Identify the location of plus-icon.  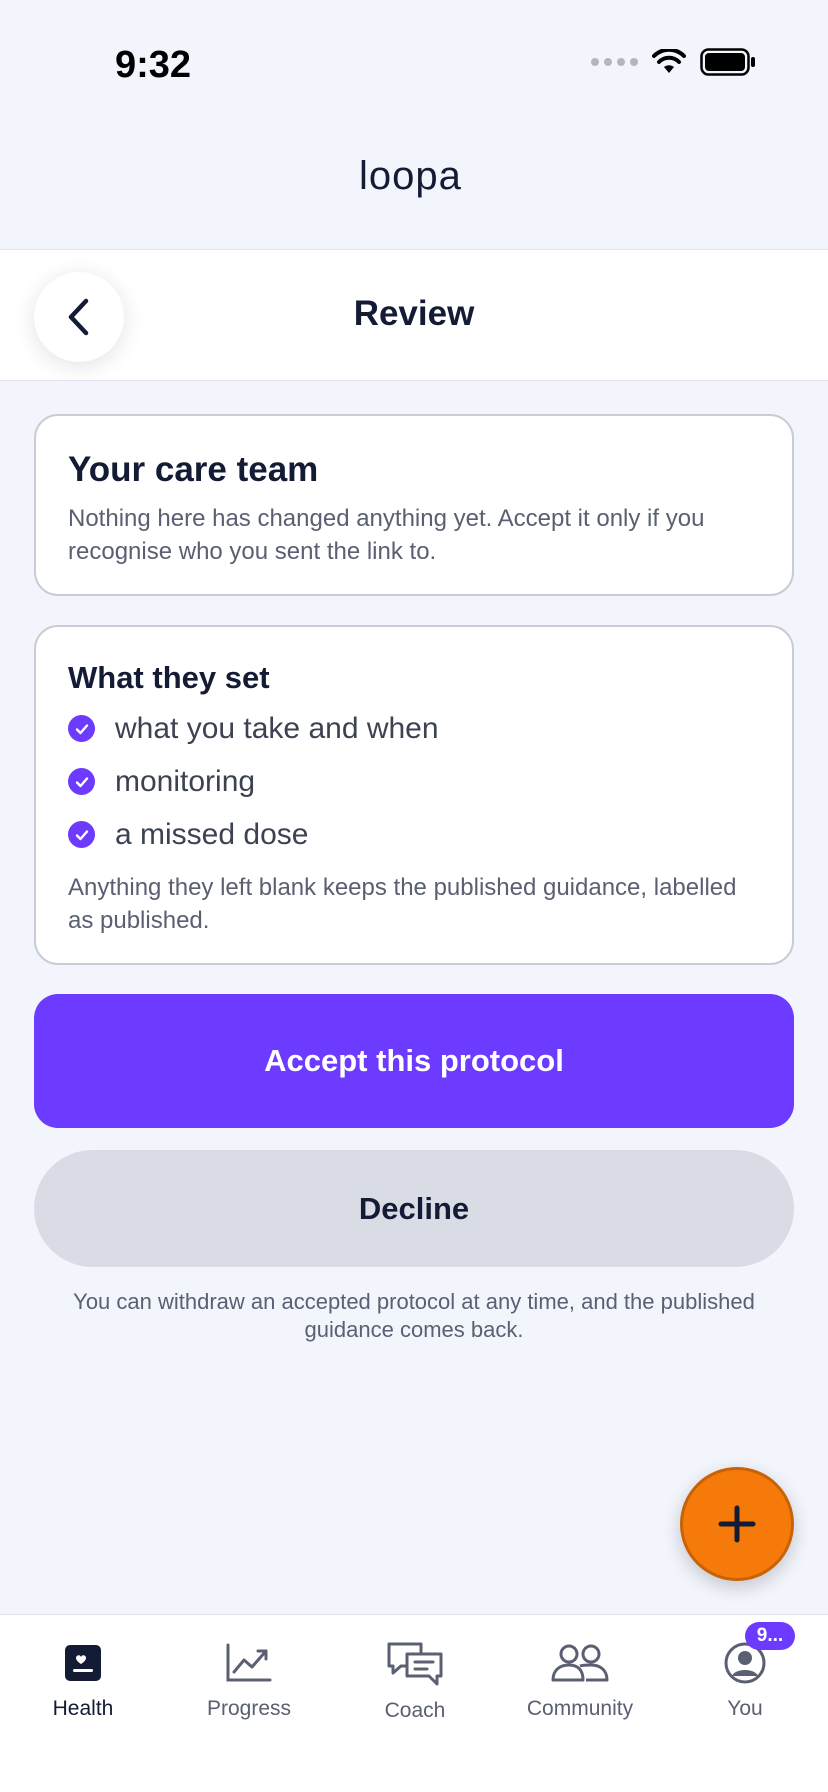
(737, 1524).